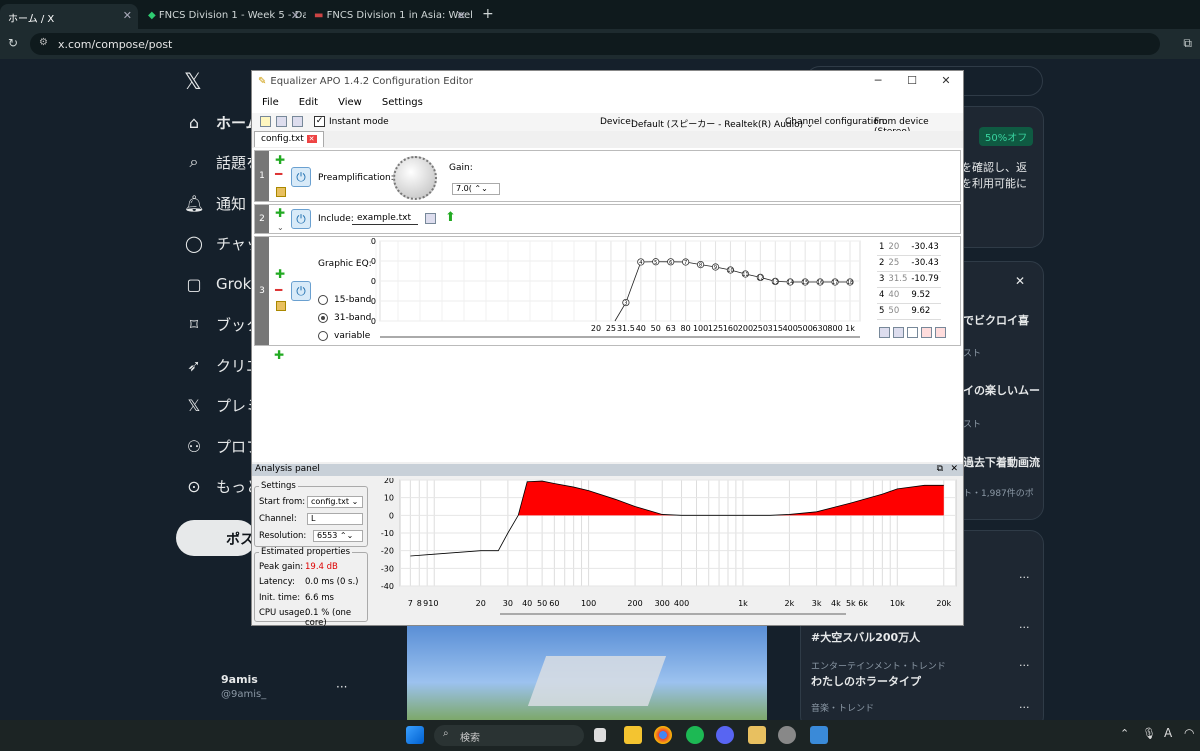 This screenshot has width=1200, height=751. What do you see at coordinates (415, 178) in the screenshot?
I see `preamp-knob` at bounding box center [415, 178].